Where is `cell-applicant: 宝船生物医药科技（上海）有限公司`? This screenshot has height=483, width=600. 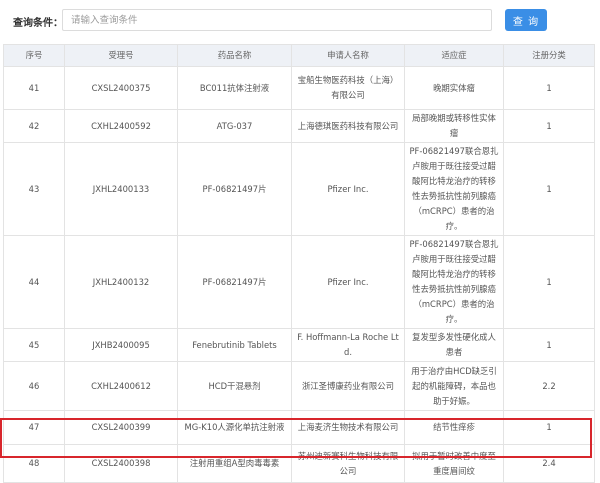
cell-applicant: 宝船生物医药科技（上海）有限公司 is located at coordinates (348, 88).